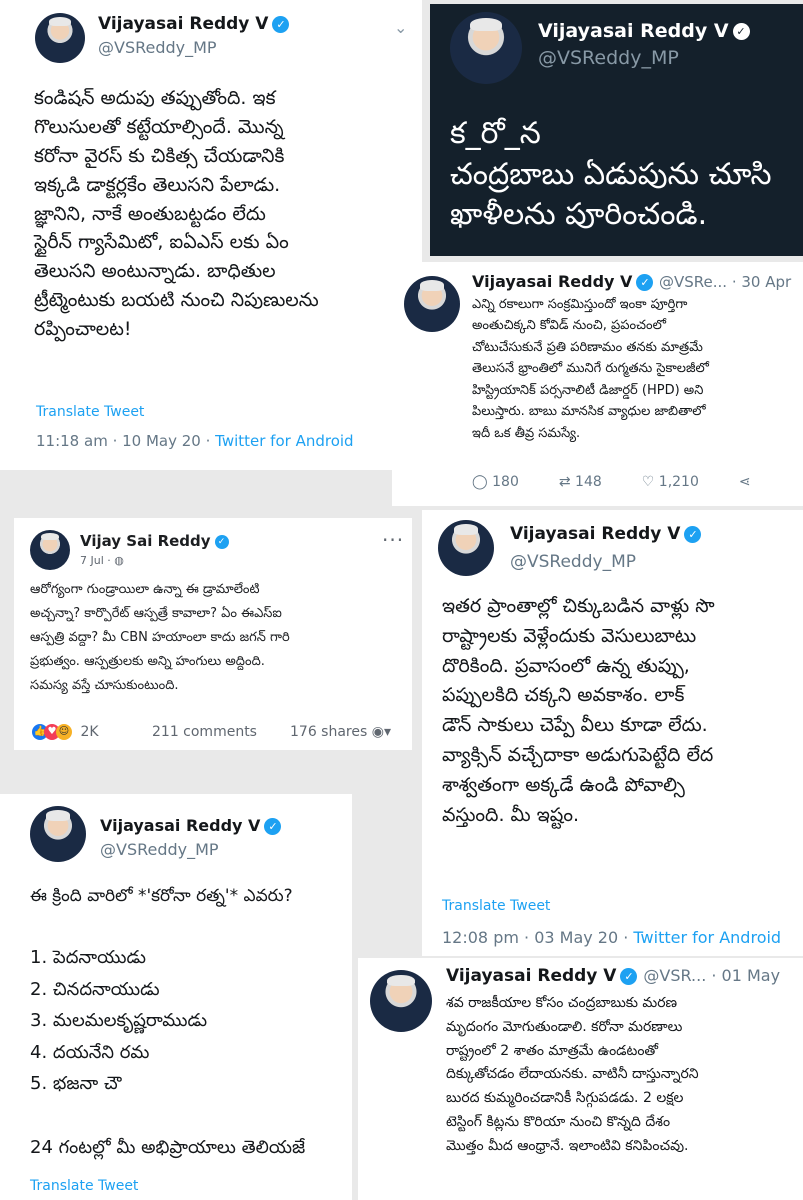 This screenshot has height=1200, width=803. What do you see at coordinates (161, 896) in the screenshot?
I see `tweet-question: ఈ క్రింది వారిలో *'కరోనా రత్న'* ఎవరు?` at bounding box center [161, 896].